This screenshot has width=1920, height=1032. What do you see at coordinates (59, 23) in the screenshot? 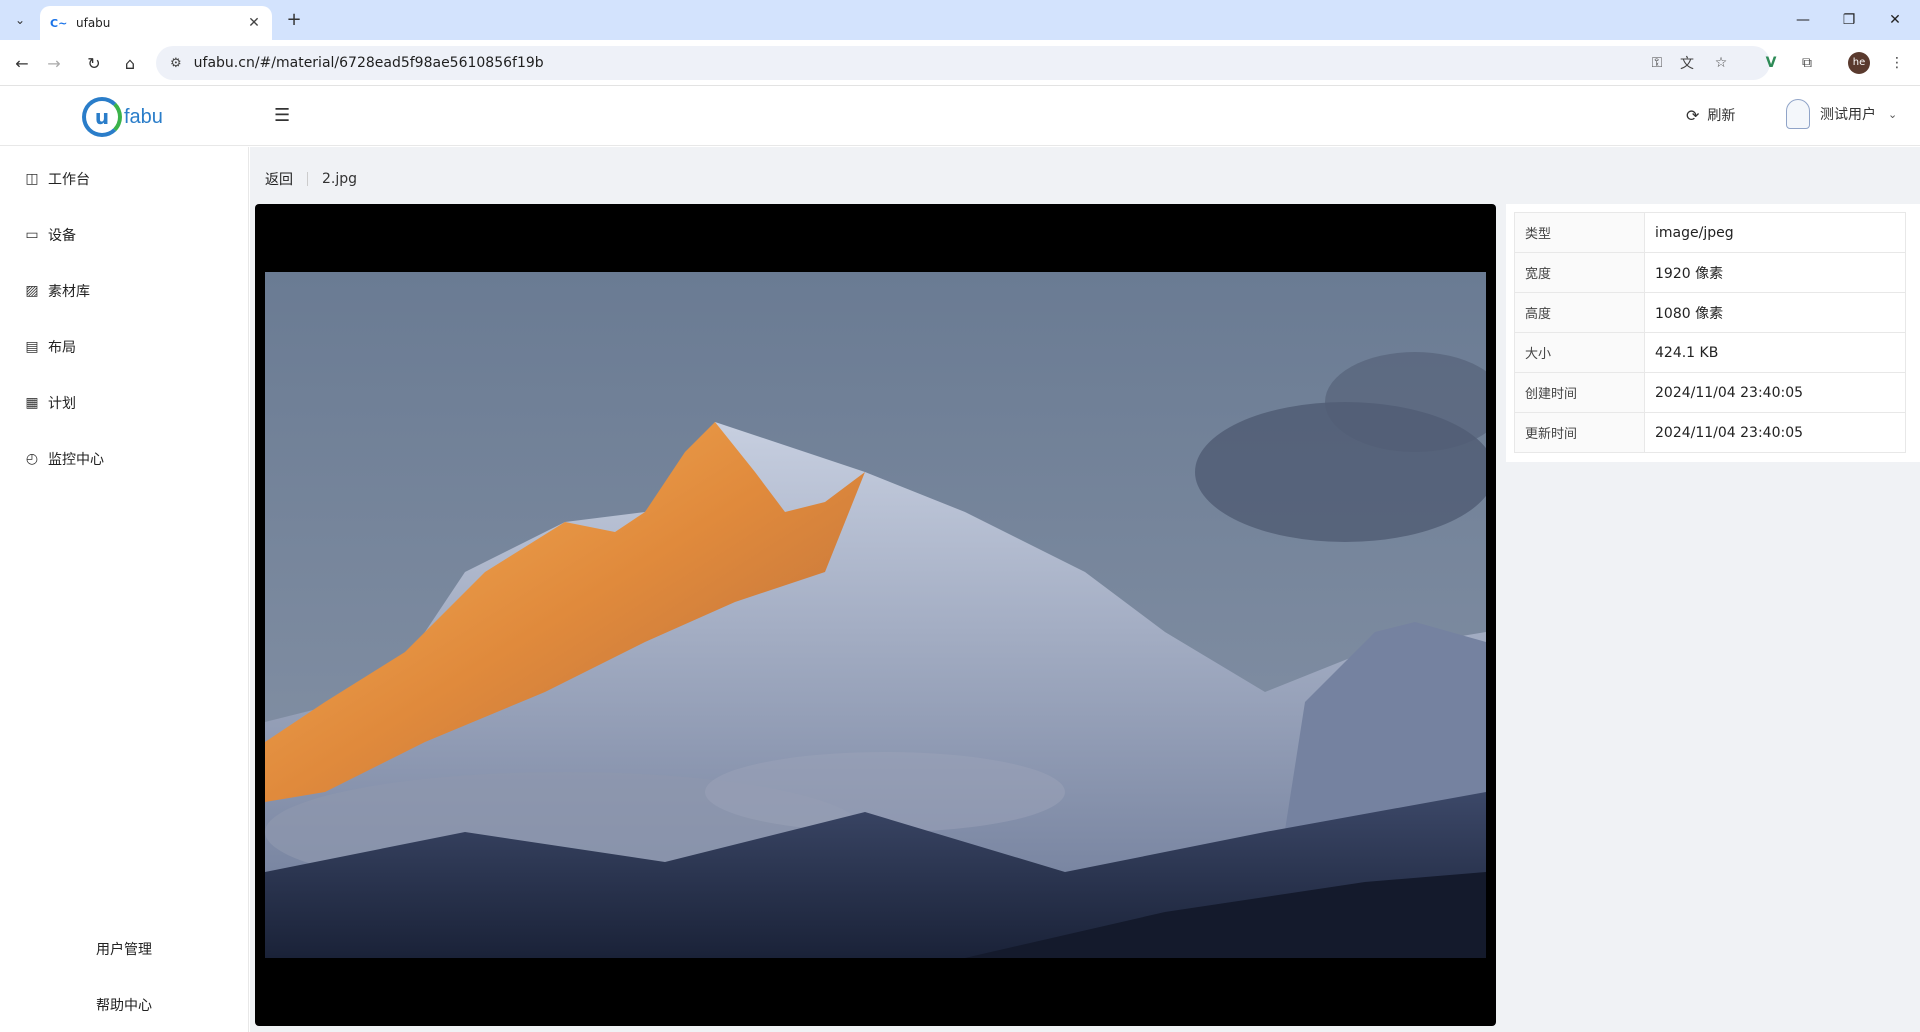
I see `site-favicon-icon: C~` at bounding box center [59, 23].